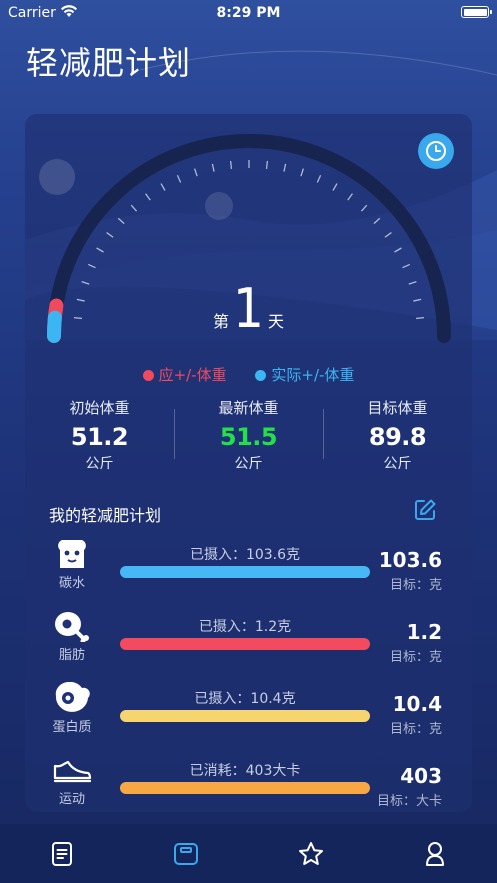  I want to click on nutrient-name: 脂肪, so click(71, 655).